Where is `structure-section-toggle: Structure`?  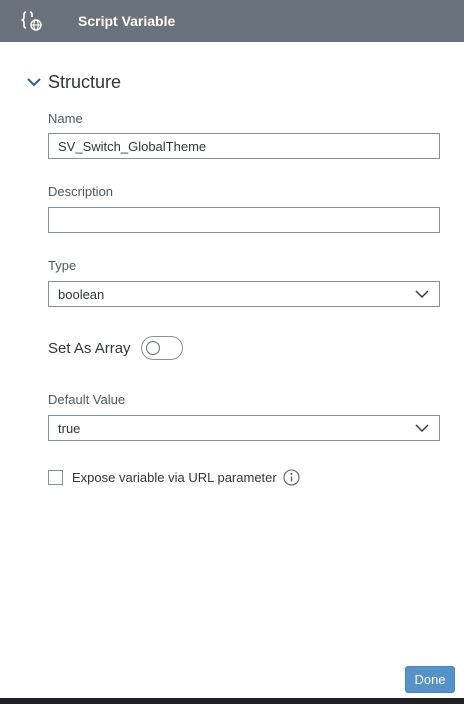 structure-section-toggle: Structure is located at coordinates (73, 82).